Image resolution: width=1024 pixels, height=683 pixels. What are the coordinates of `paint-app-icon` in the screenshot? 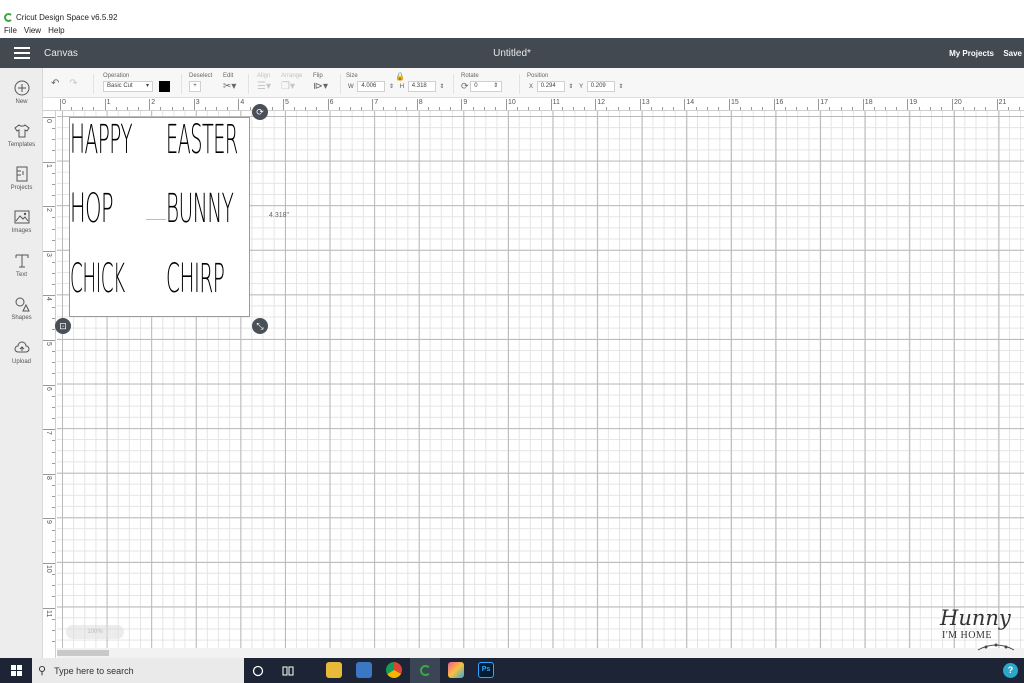 It's located at (456, 670).